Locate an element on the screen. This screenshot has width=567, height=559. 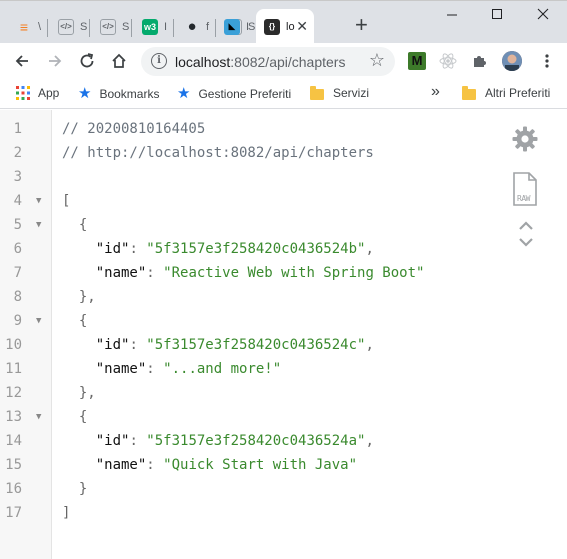
browser-tab: ● f is located at coordinates (196, 26).